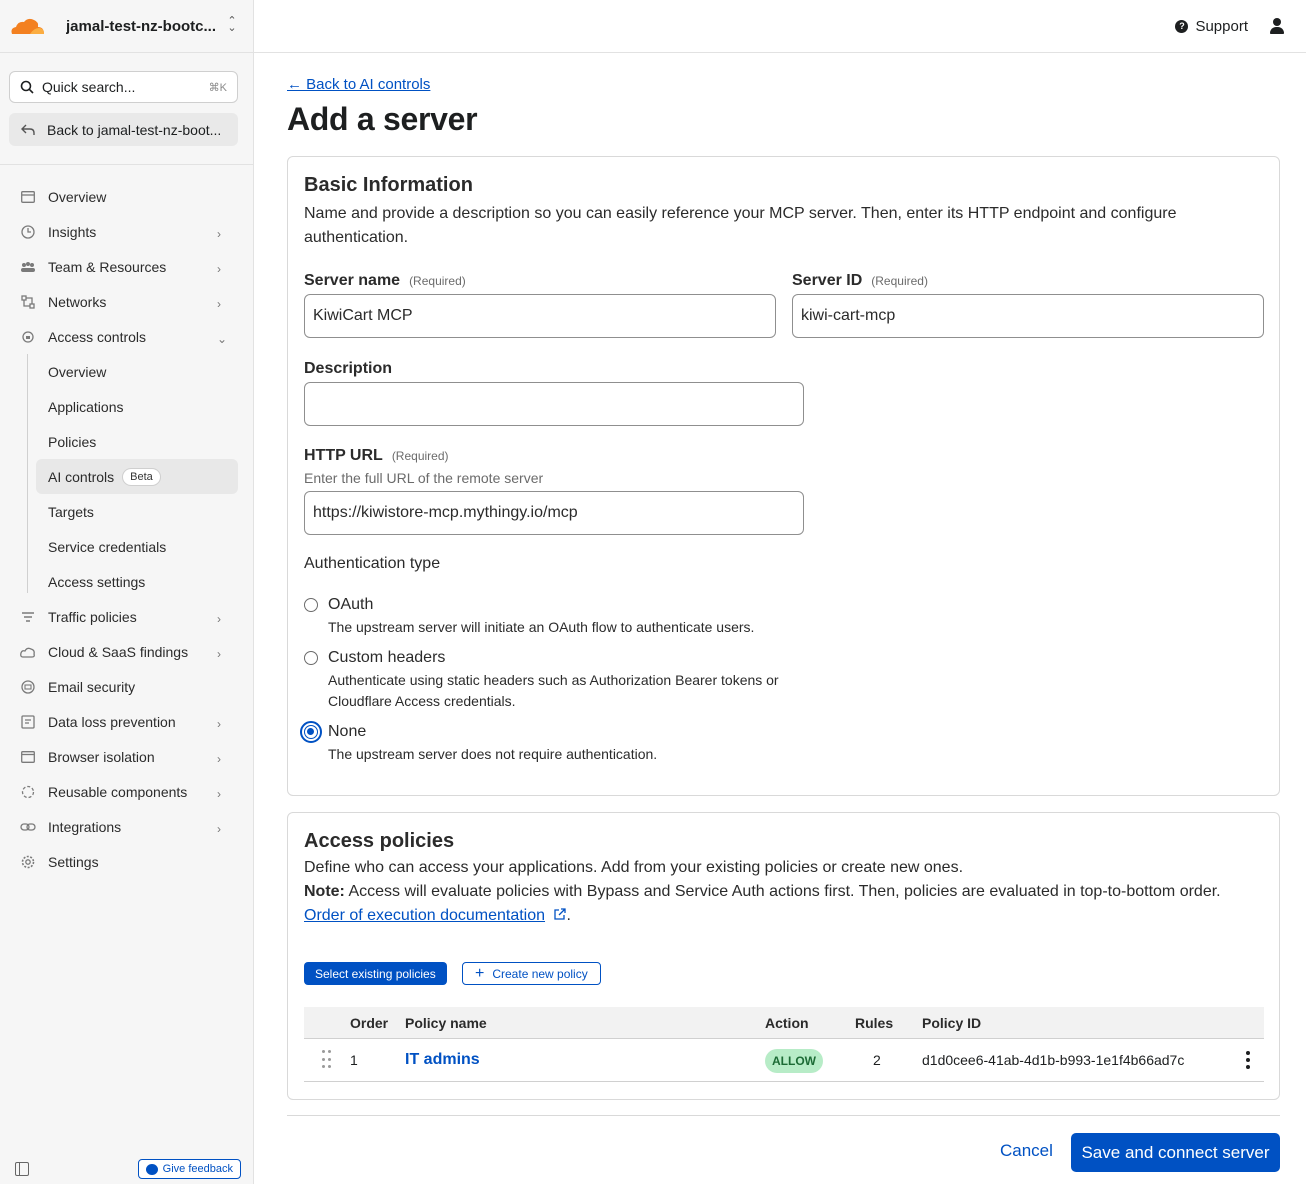 The image size is (1306, 1184). What do you see at coordinates (126, 164) in the screenshot?
I see `sidebar-divider` at bounding box center [126, 164].